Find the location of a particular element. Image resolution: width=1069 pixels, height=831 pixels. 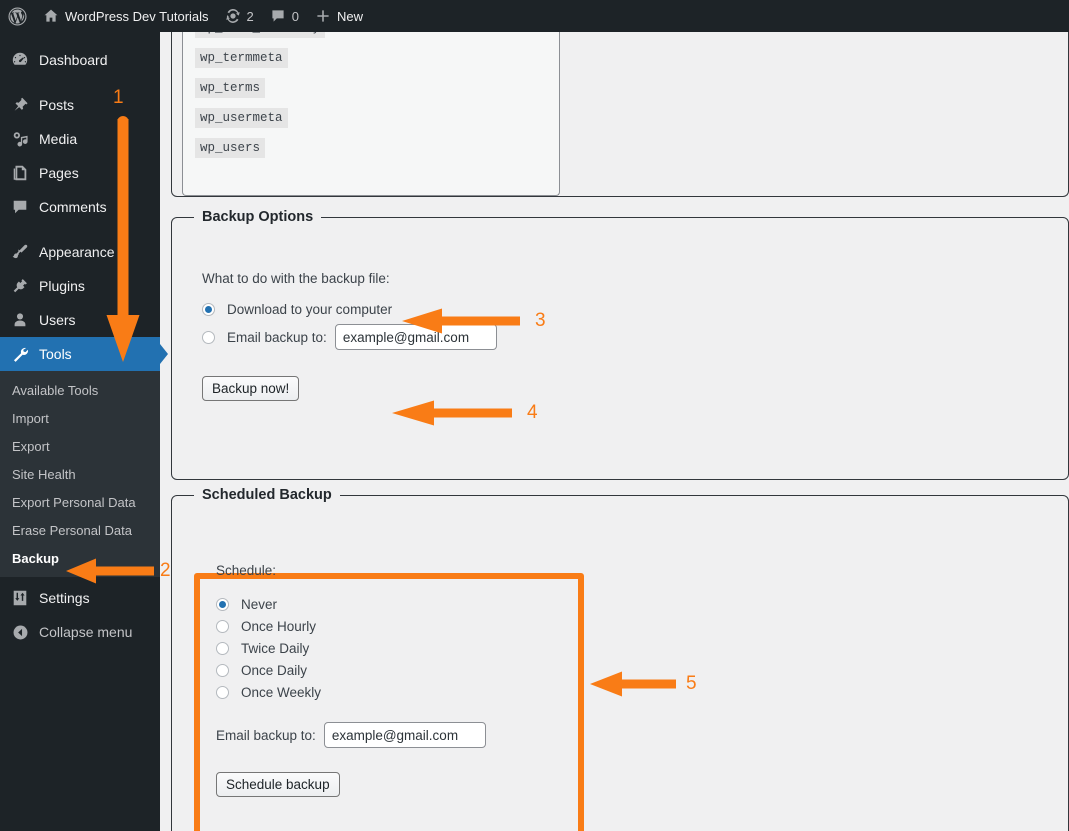

download-to-computer-label: Download to your computer is located at coordinates (310, 309).